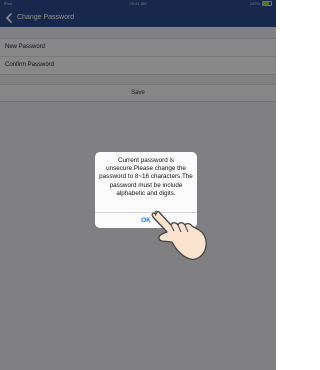 This screenshot has height=370, width=320. What do you see at coordinates (179, 235) in the screenshot?
I see `hand-pointer-icon` at bounding box center [179, 235].